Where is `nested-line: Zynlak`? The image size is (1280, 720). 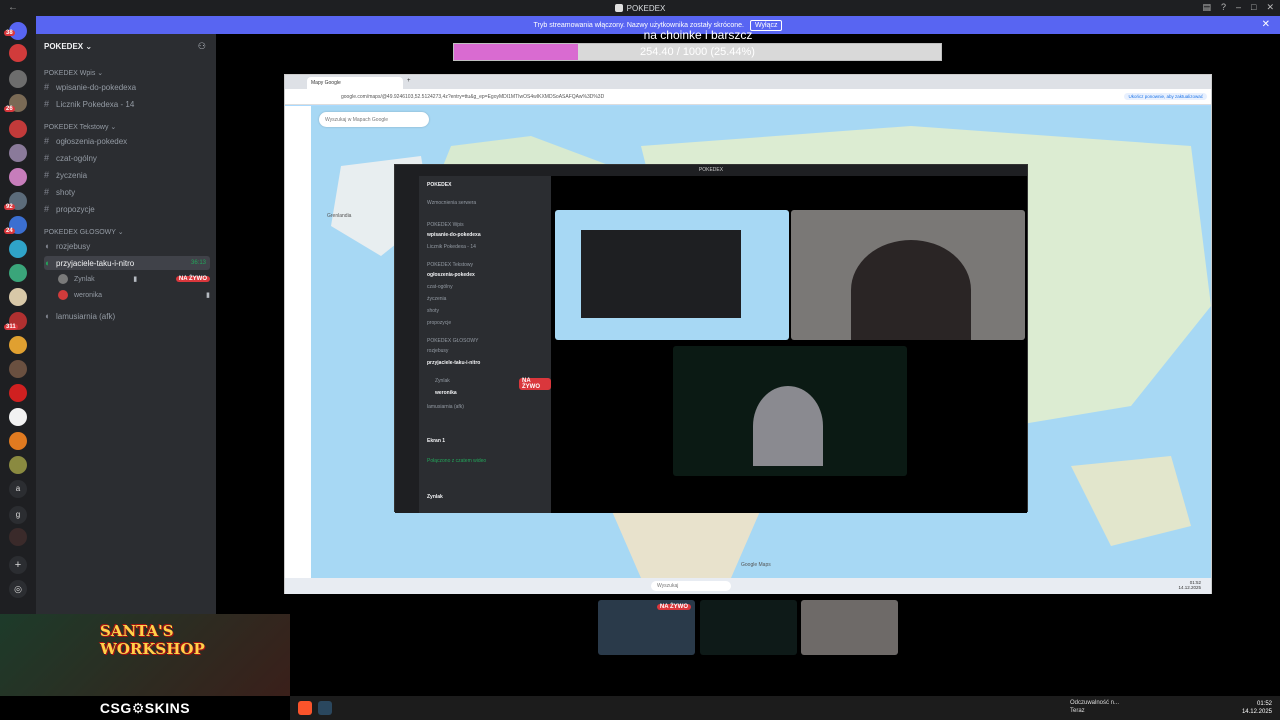 nested-line: Zynlak is located at coordinates (435, 497).